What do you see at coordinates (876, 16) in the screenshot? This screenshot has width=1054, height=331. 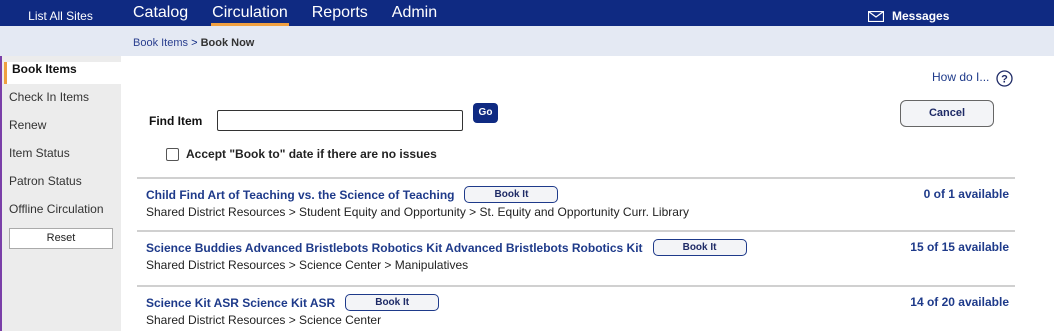 I see `envelope-icon` at bounding box center [876, 16].